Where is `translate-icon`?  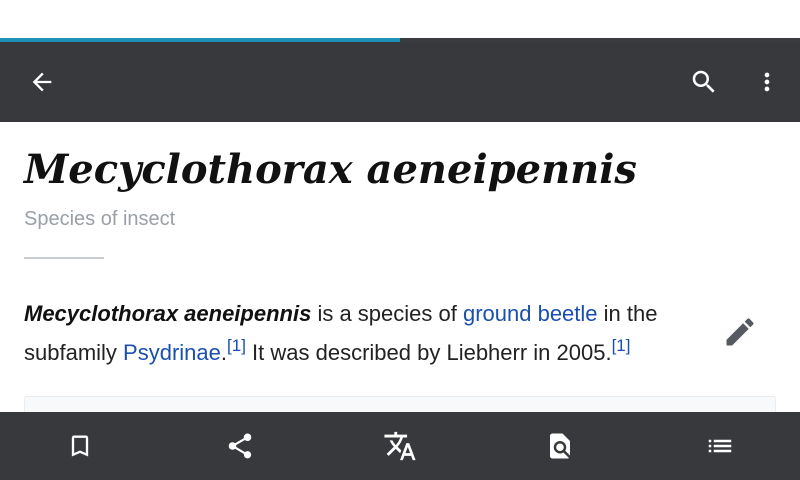
translate-icon is located at coordinates (400, 446).